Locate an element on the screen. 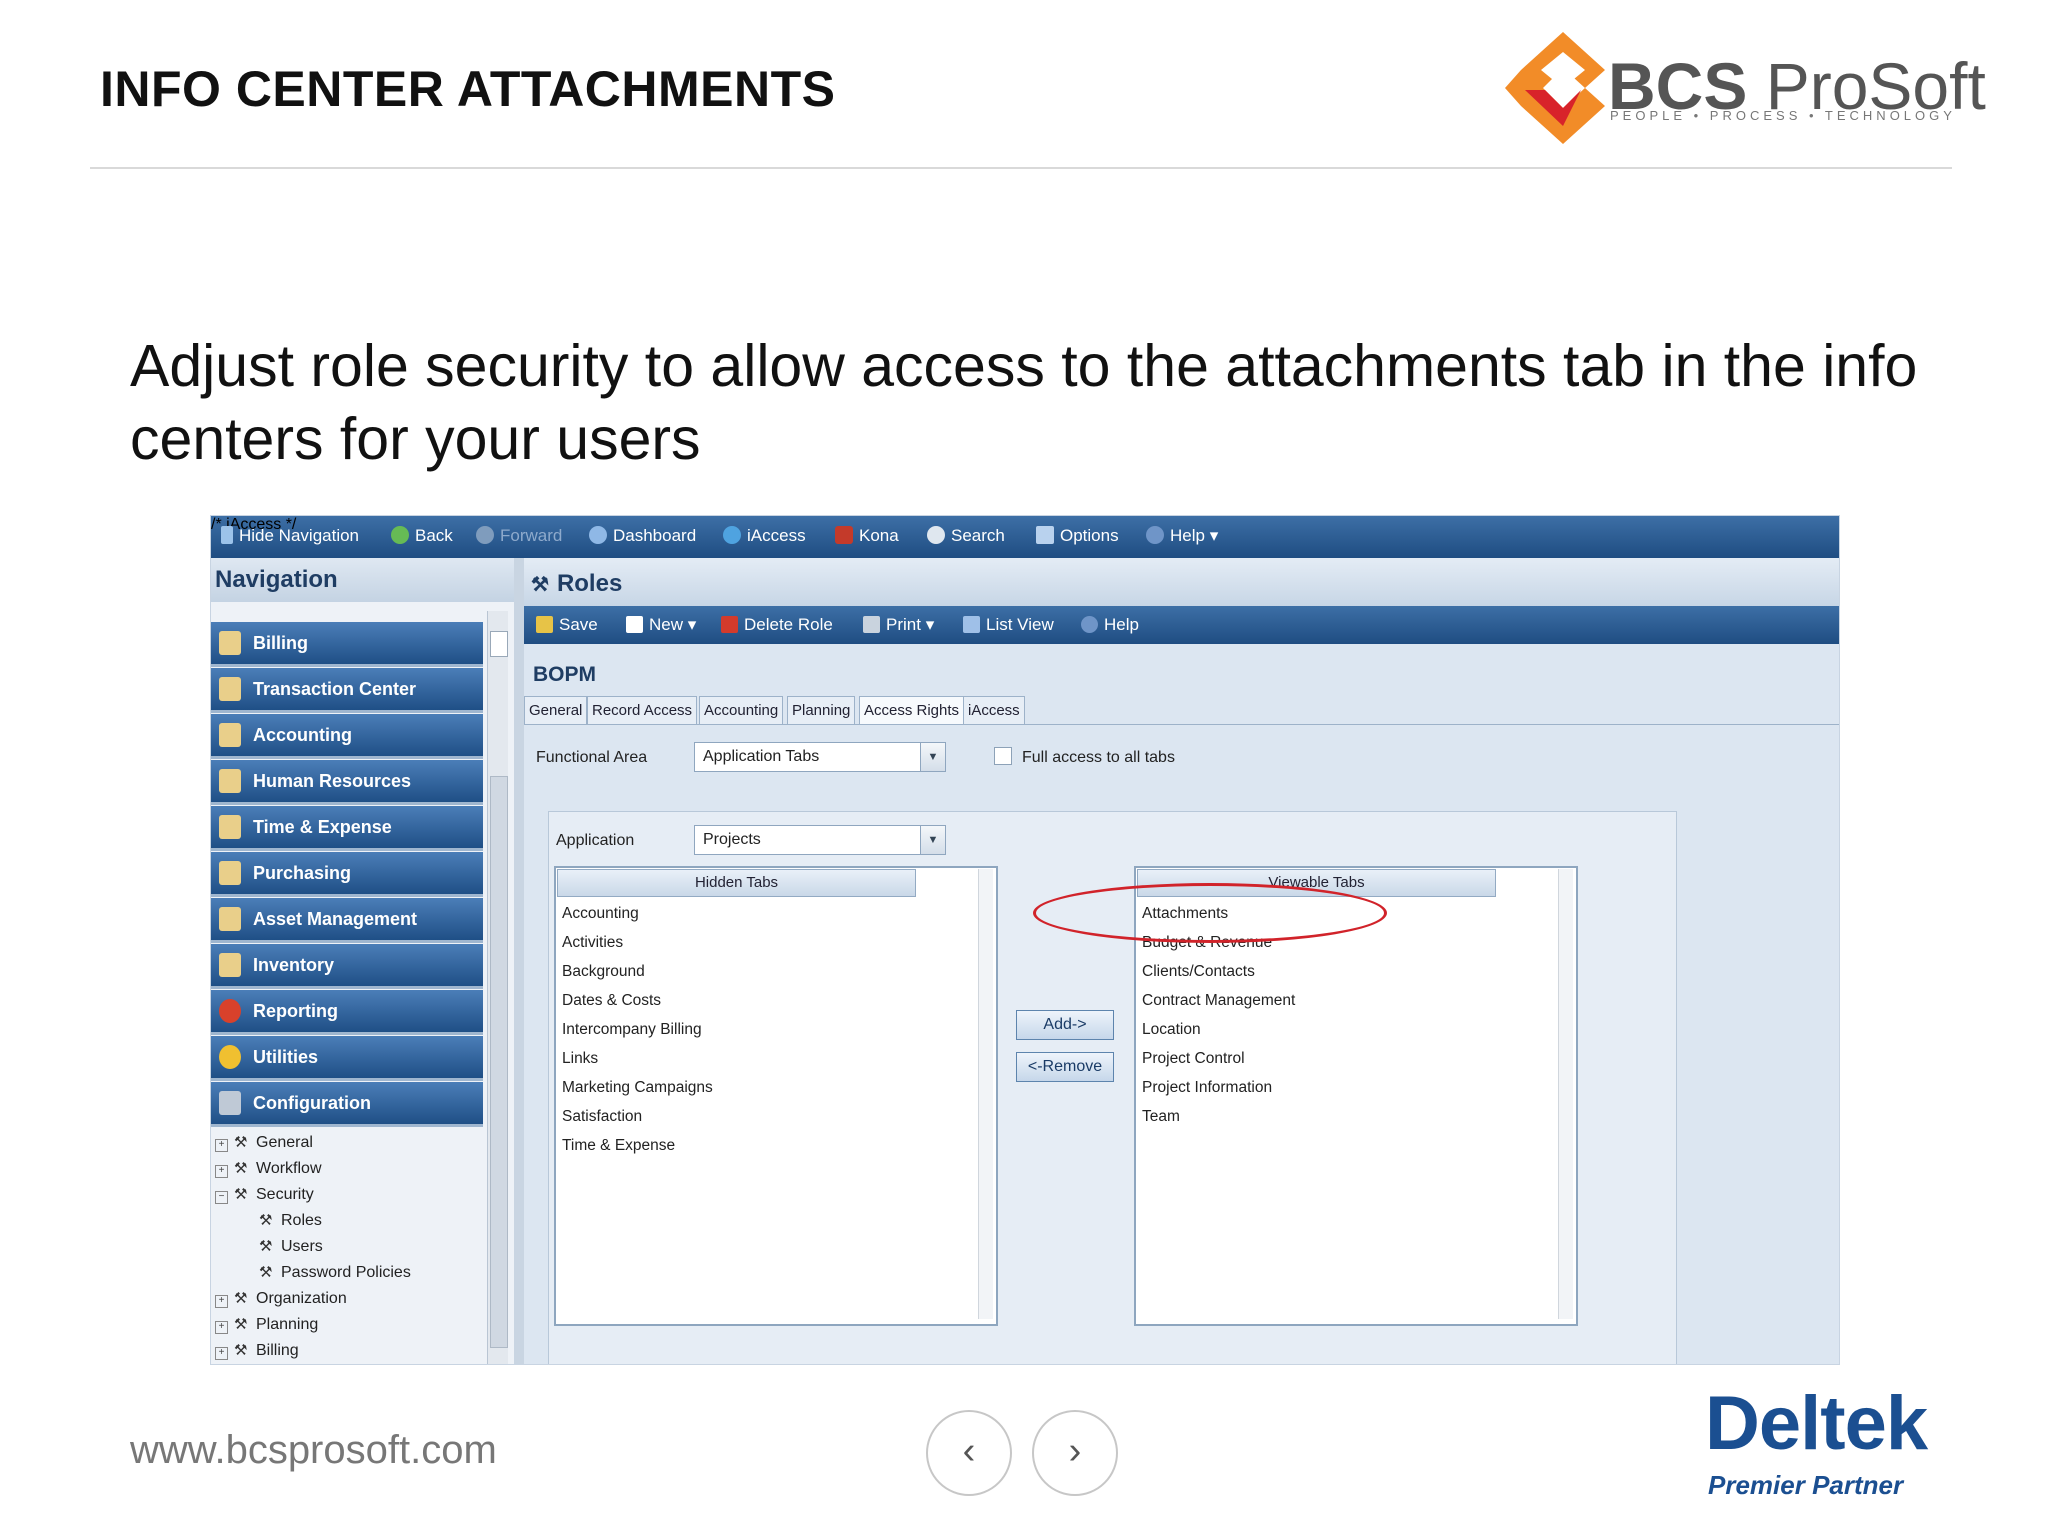 The image size is (2048, 1536). list-item: Project Information is located at coordinates (1207, 1088).